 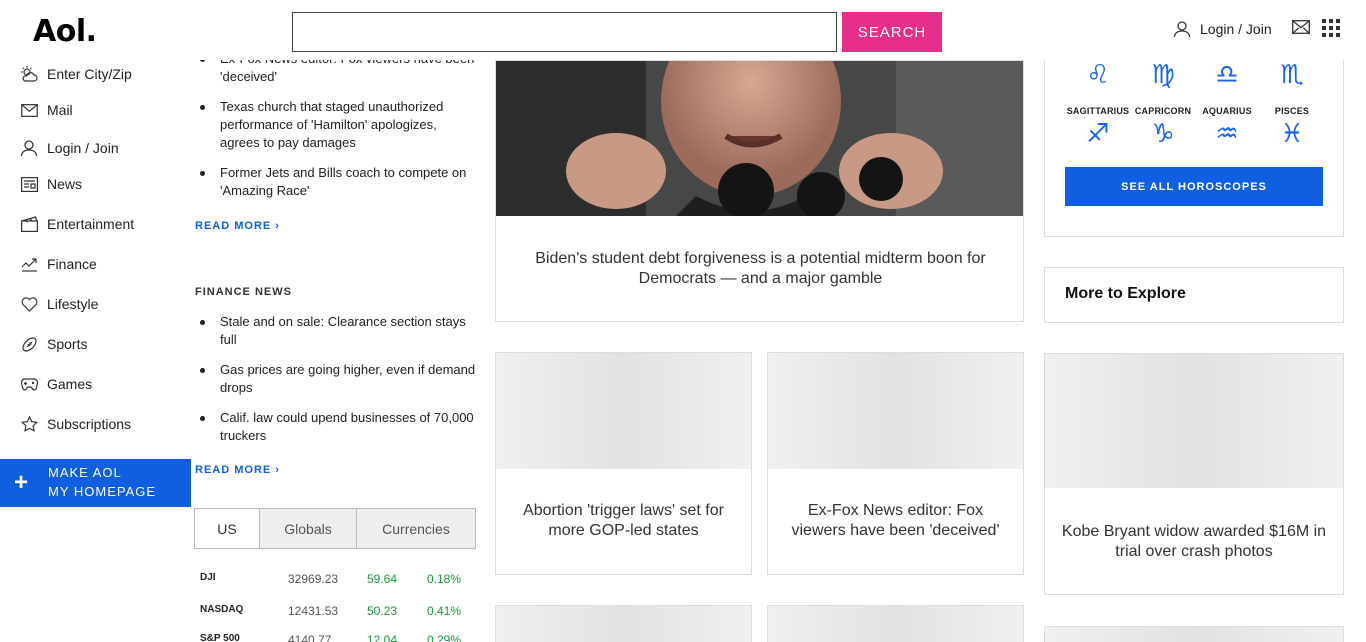 I want to click on search-input, so click(x=564, y=32).